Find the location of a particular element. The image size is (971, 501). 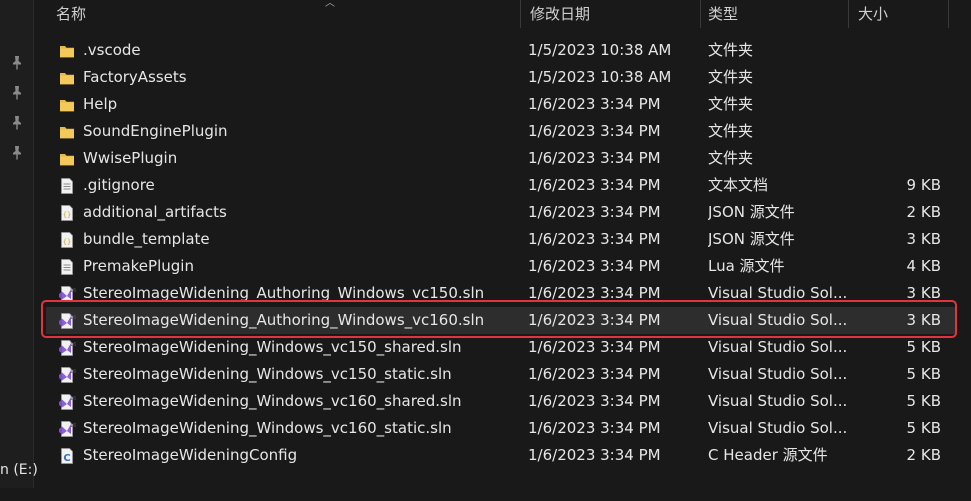

file-name: bundle_template is located at coordinates (146, 239).